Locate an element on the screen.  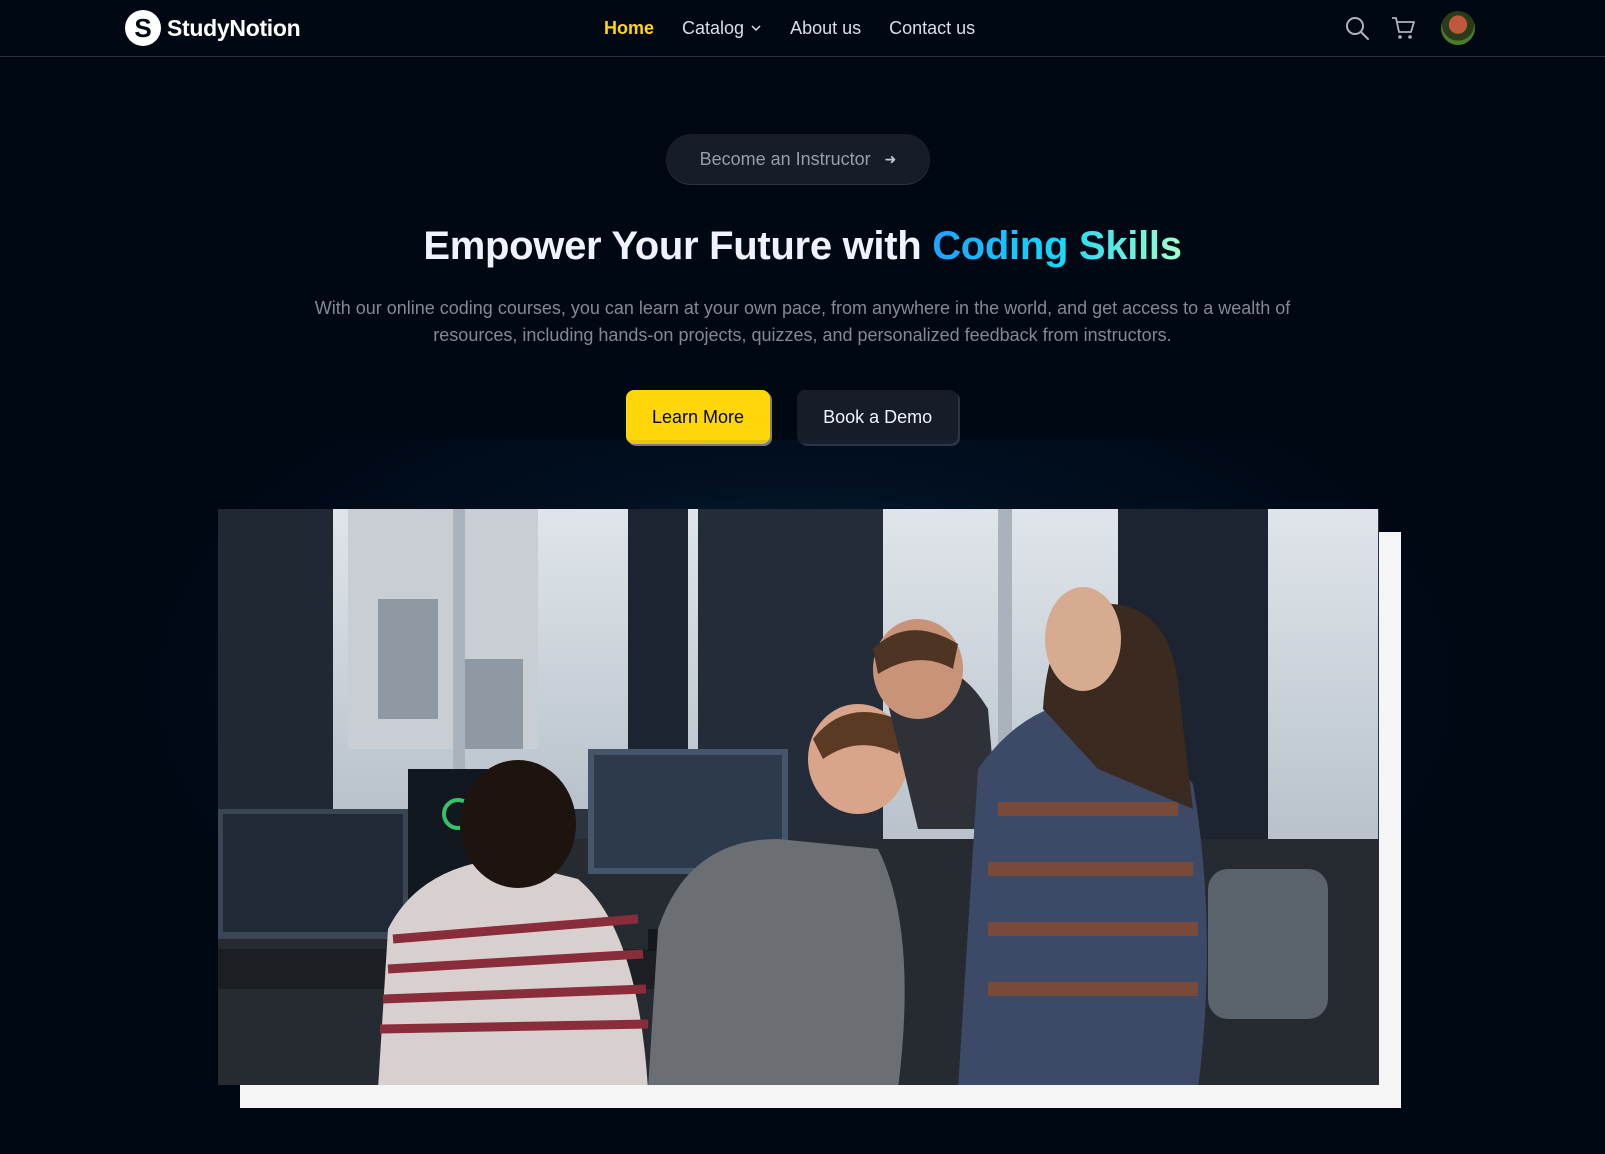
learn-more-button: Learn More is located at coordinates (698, 417).